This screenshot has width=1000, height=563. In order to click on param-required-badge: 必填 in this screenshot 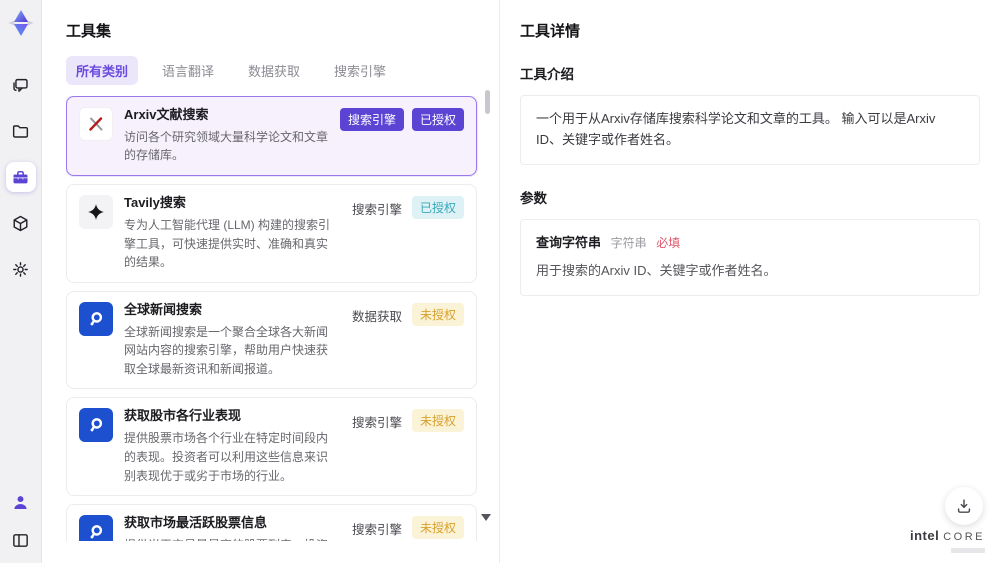, I will do `click(668, 242)`.